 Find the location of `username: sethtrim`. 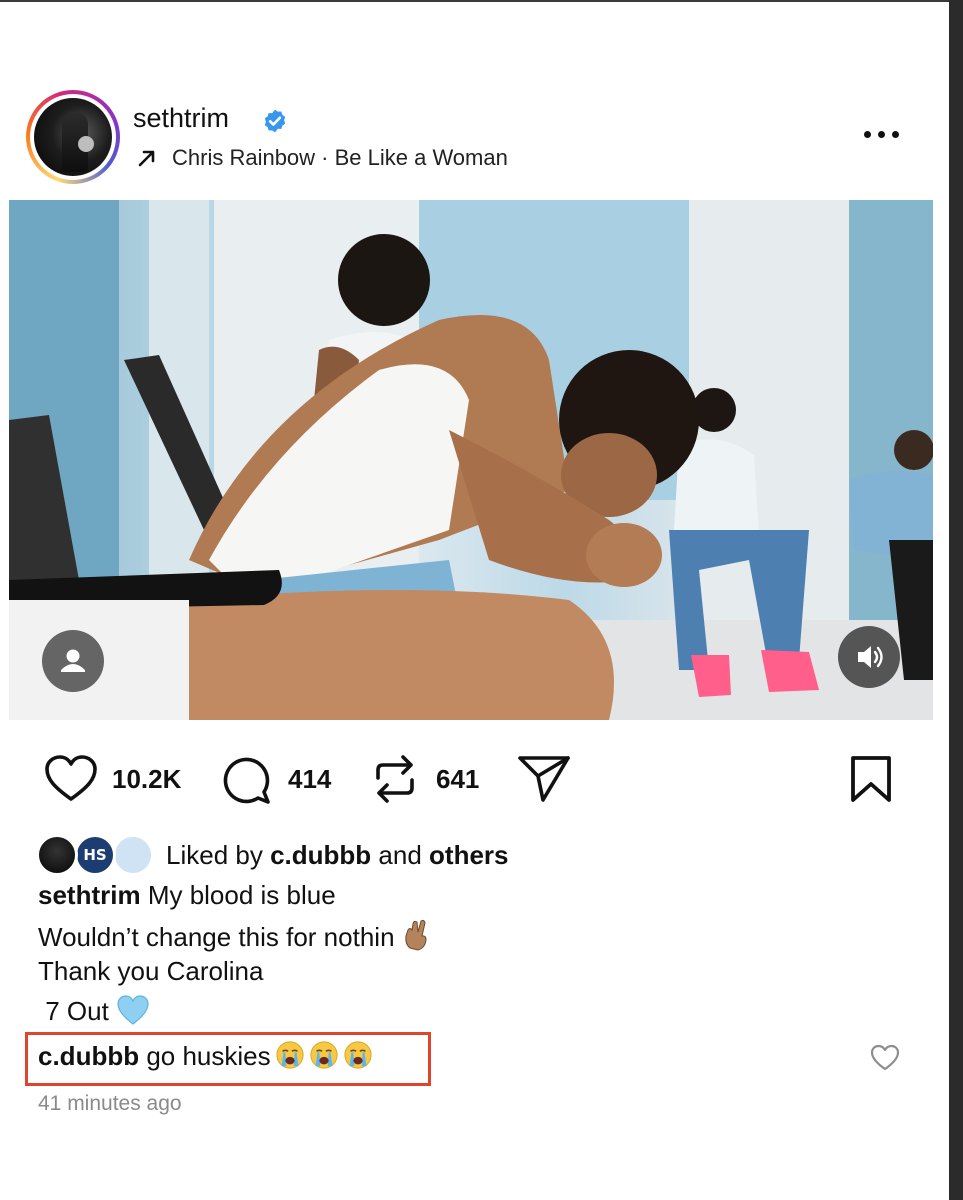

username: sethtrim is located at coordinates (181, 118).